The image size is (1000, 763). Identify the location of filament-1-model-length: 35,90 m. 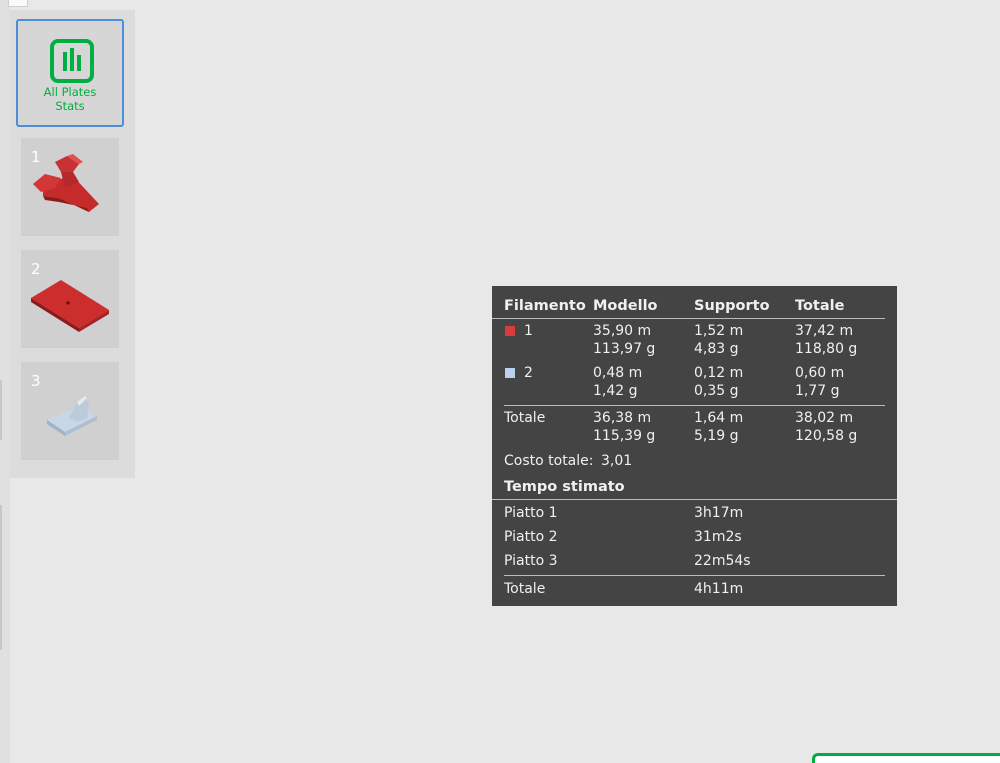
(622, 331).